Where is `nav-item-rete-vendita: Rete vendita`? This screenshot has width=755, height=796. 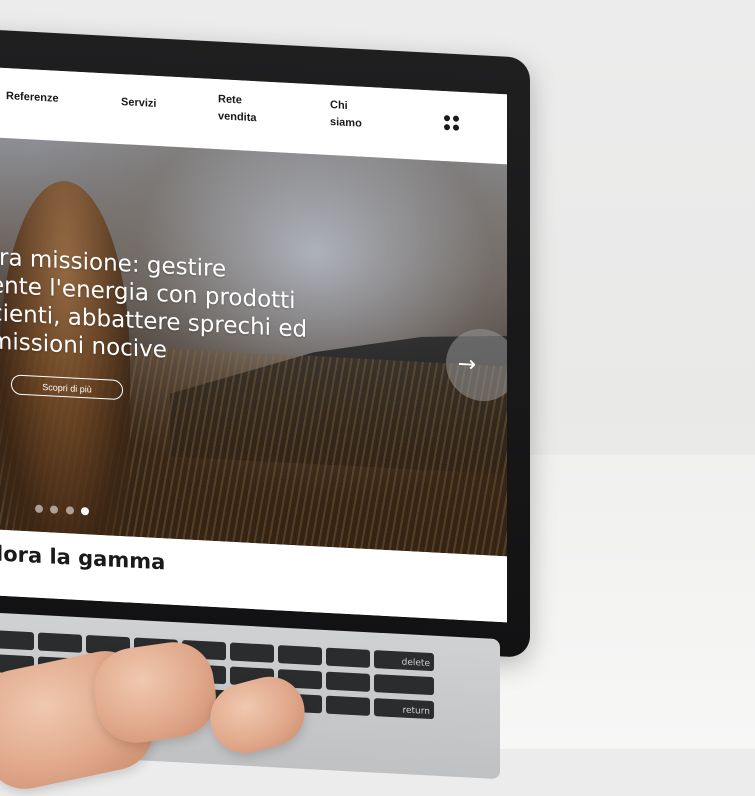
nav-item-rete-vendita: Rete vendita is located at coordinates (237, 109).